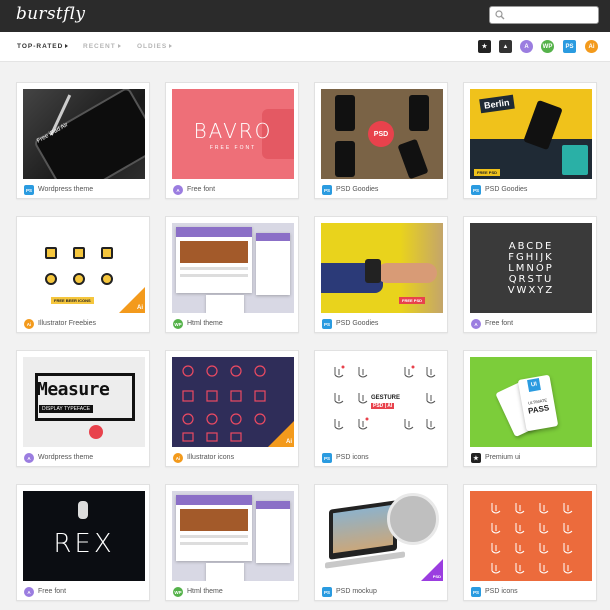  Describe the element at coordinates (72, 300) in the screenshot. I see `thumbnail-caption: FREE BEER ICONS` at that location.